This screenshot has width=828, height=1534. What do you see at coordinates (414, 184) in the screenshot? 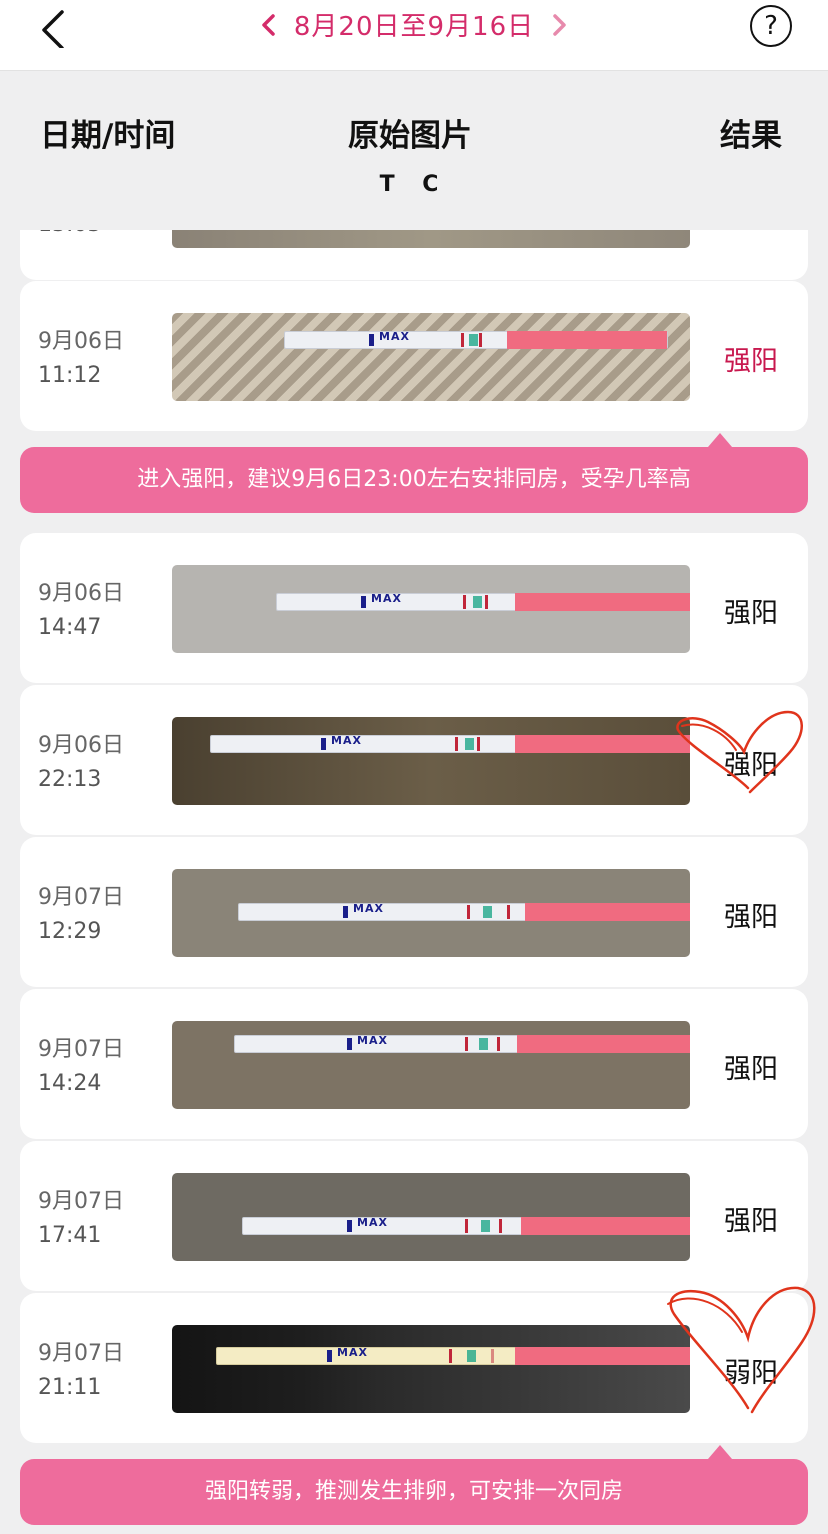
I see `tc-line-label: T C` at bounding box center [414, 184].